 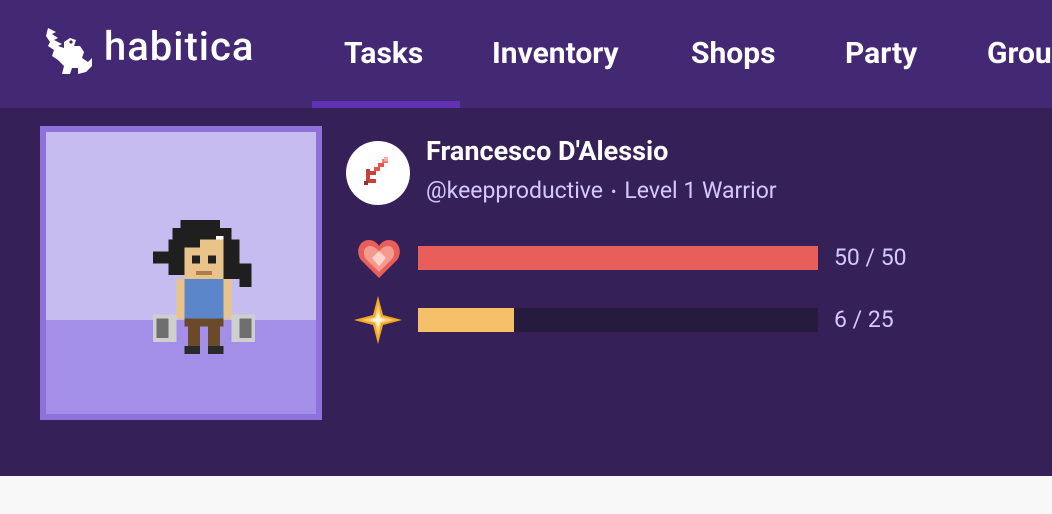 I want to click on health-value: 50 / 50, so click(x=870, y=257).